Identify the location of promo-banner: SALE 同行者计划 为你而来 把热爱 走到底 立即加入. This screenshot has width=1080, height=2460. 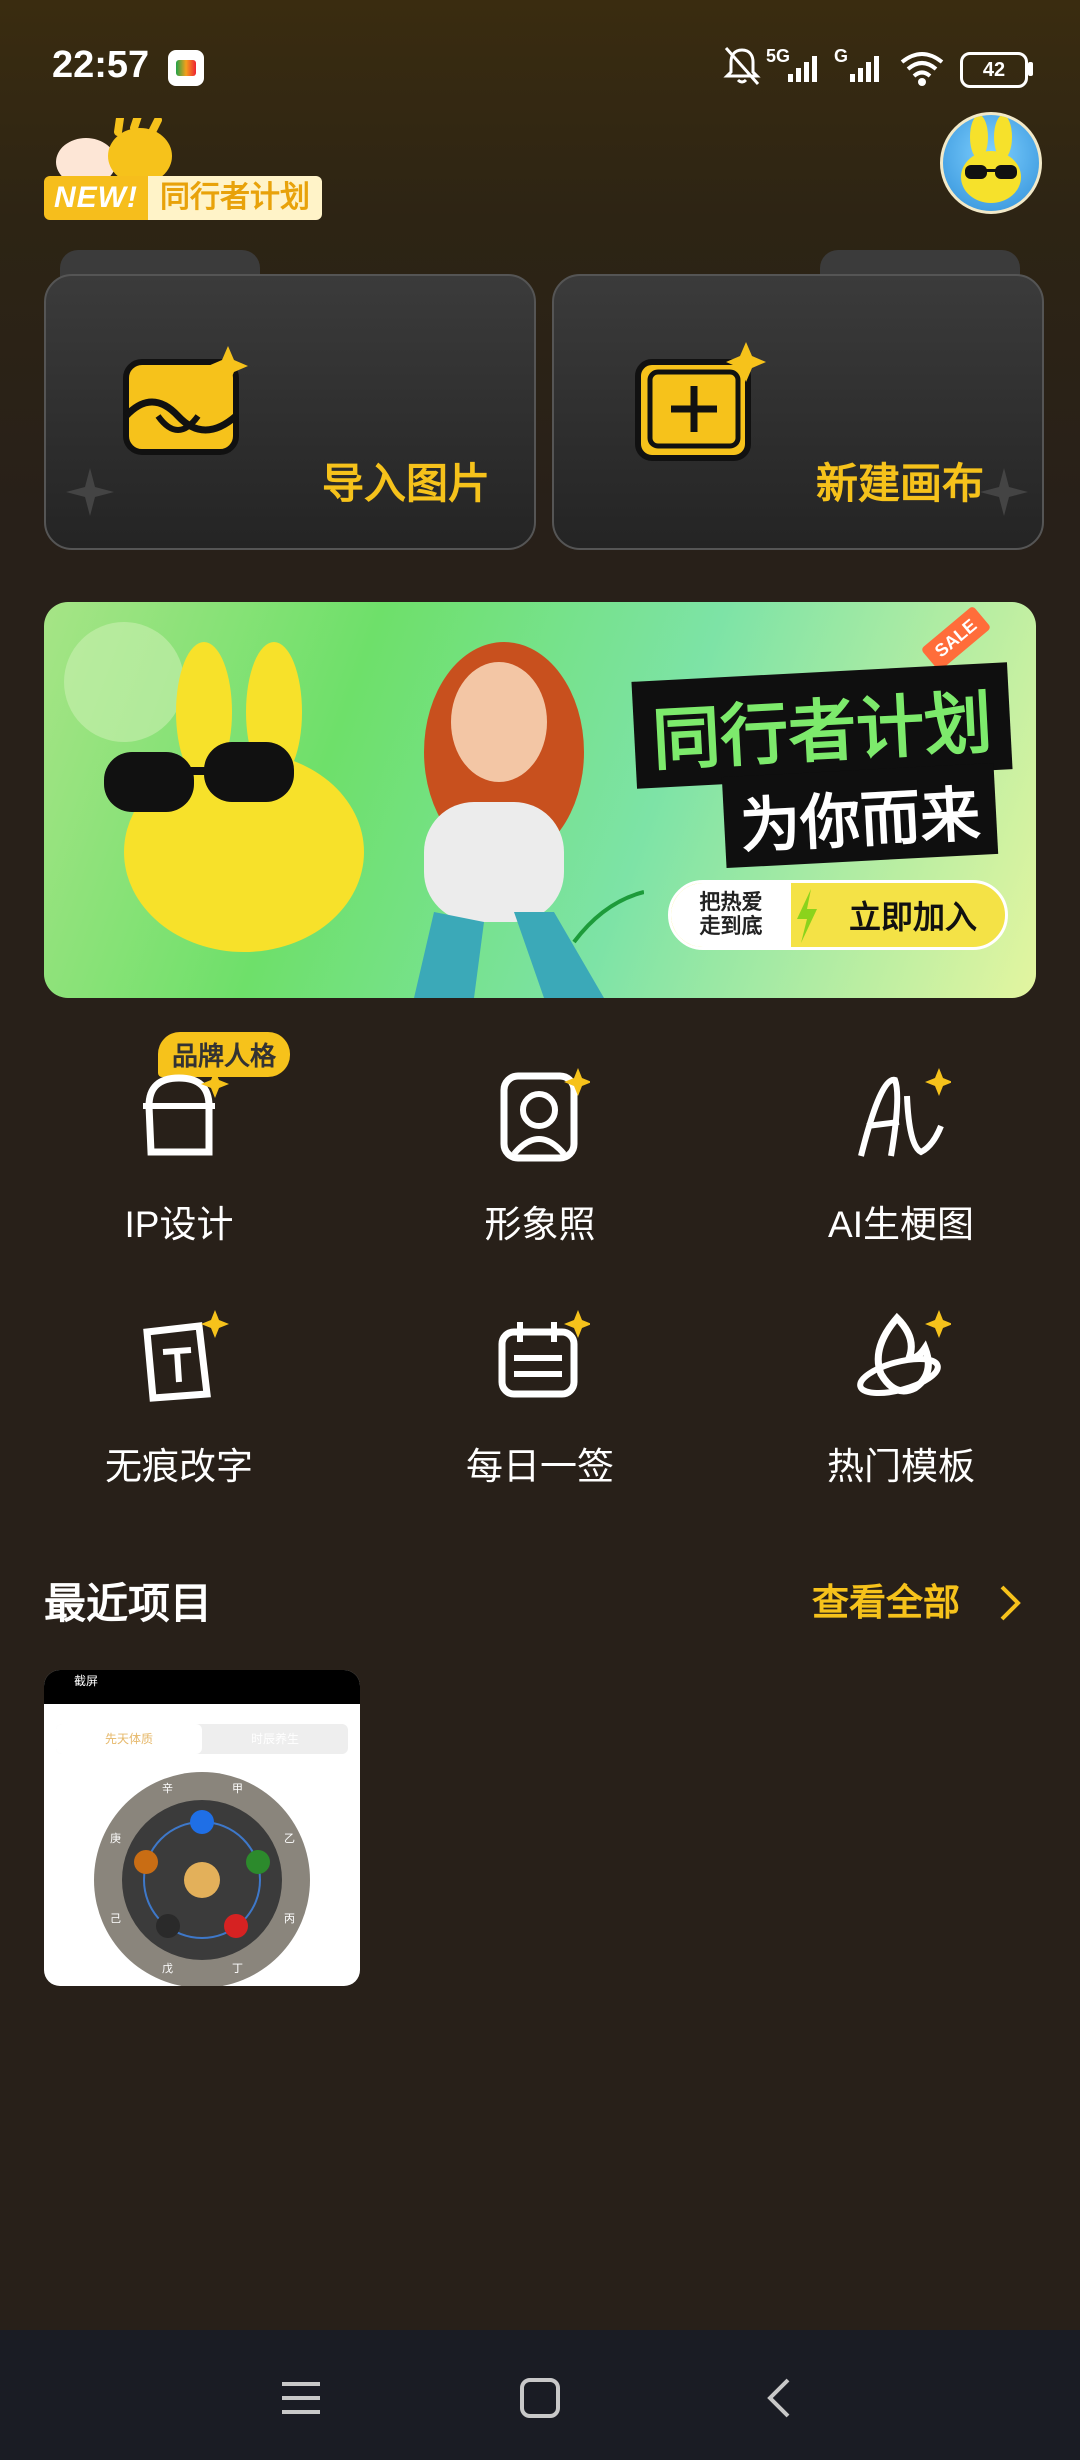
(540, 800).